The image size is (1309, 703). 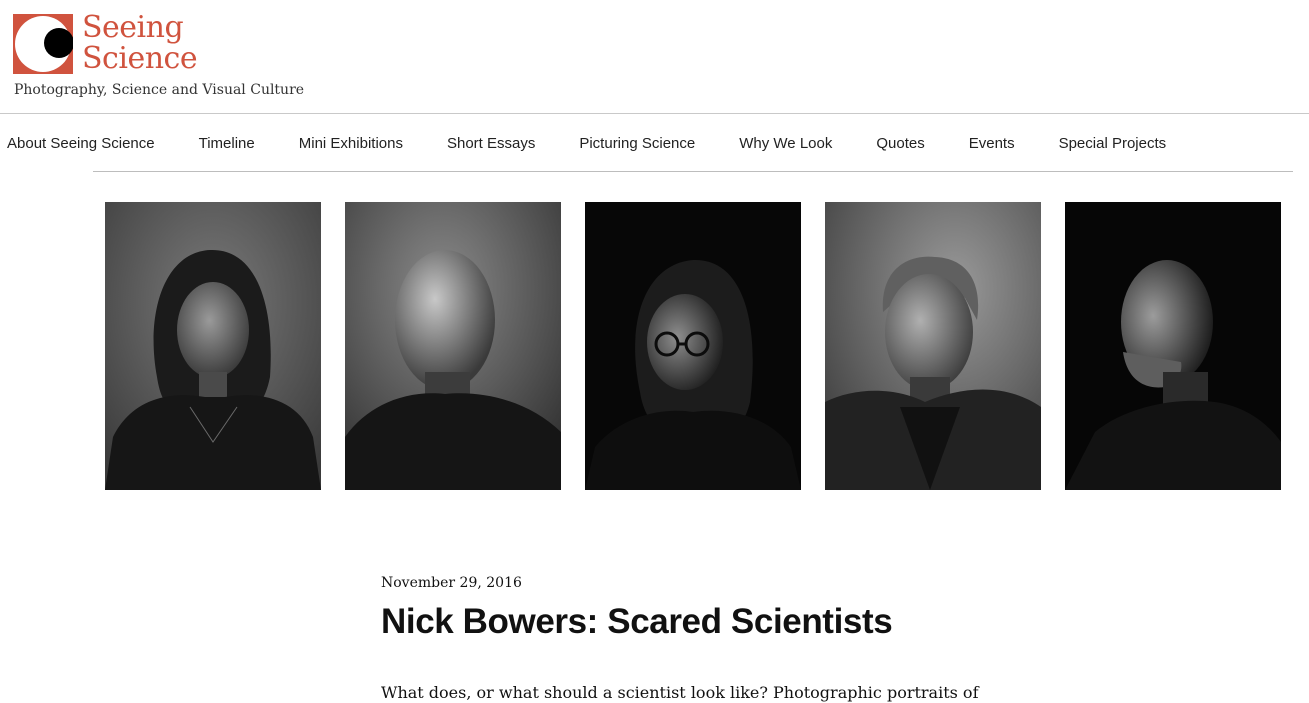 I want to click on eye-logo-icon, so click(x=43, y=44).